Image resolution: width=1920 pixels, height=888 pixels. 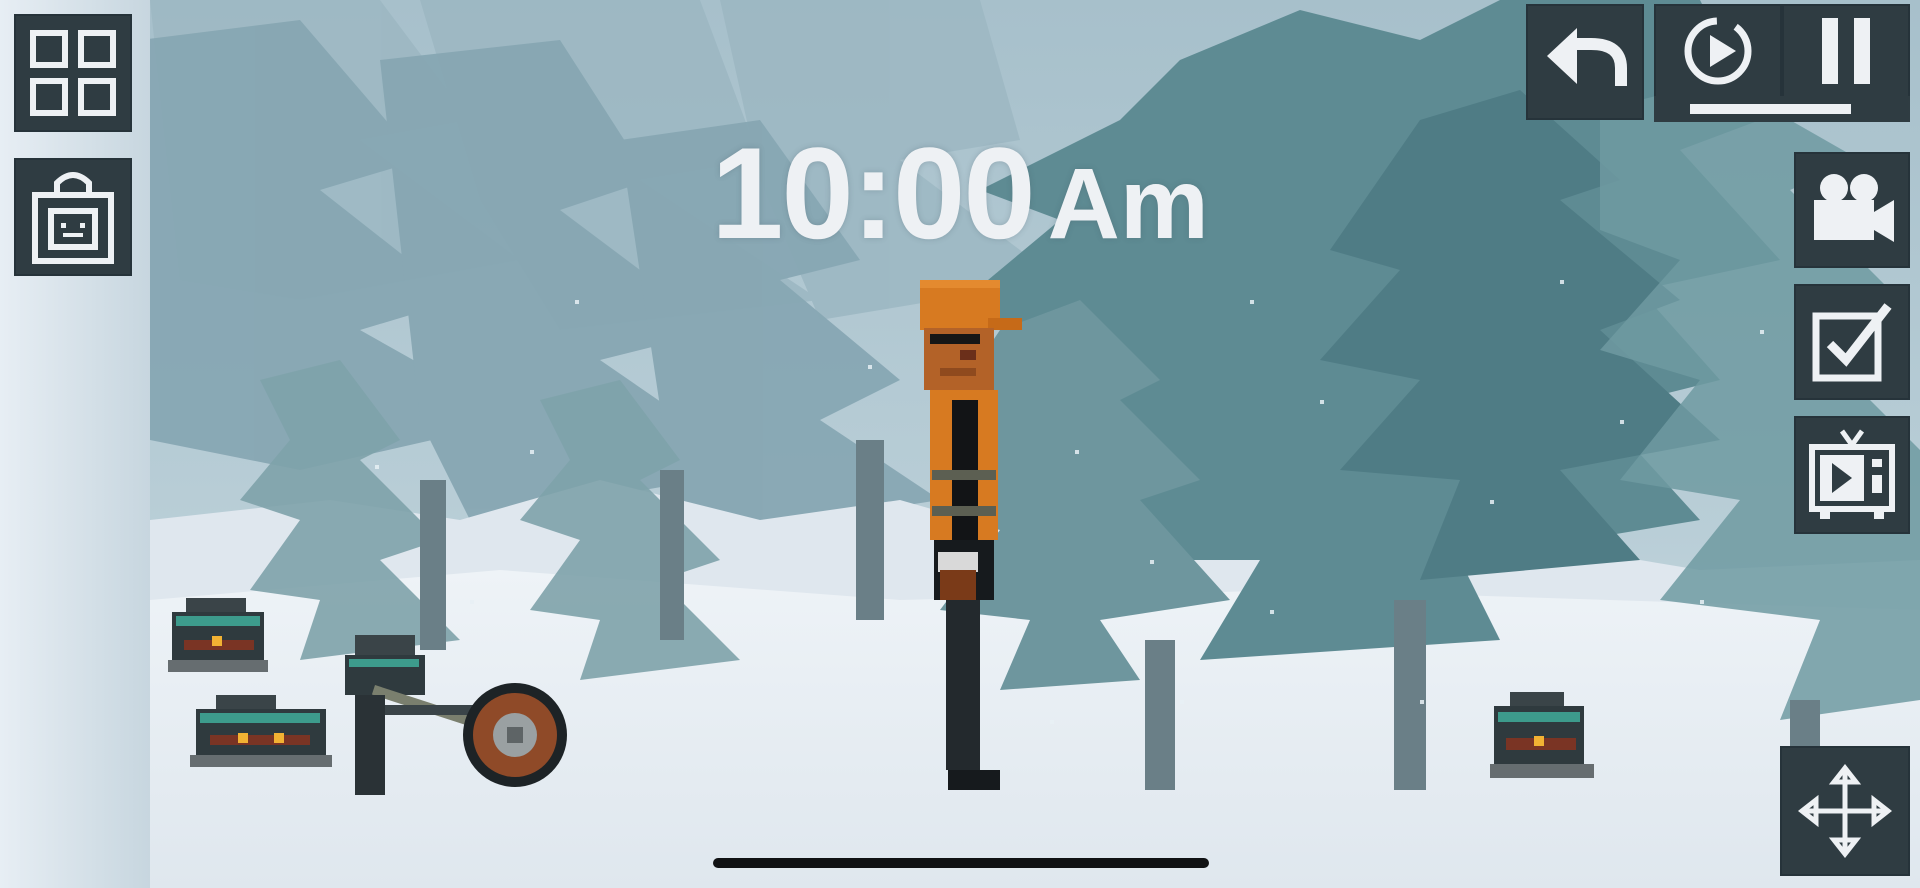 I want to click on grid-icon, so click(x=73, y=73).